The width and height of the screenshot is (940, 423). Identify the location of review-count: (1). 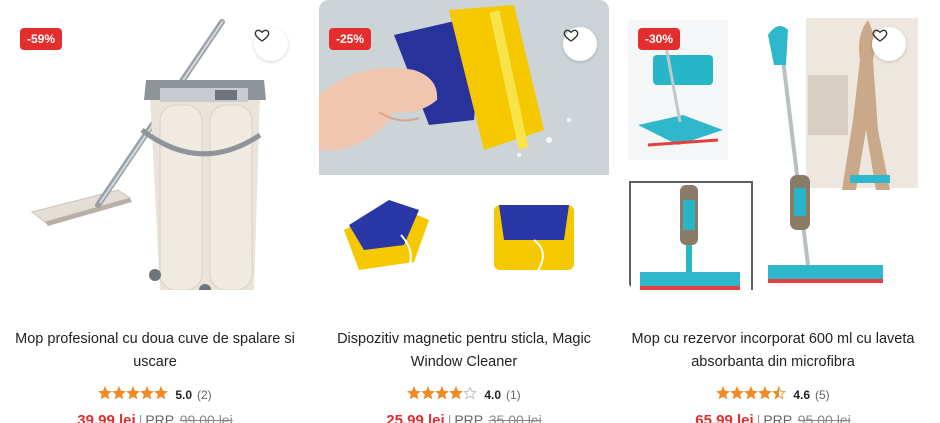
(513, 395).